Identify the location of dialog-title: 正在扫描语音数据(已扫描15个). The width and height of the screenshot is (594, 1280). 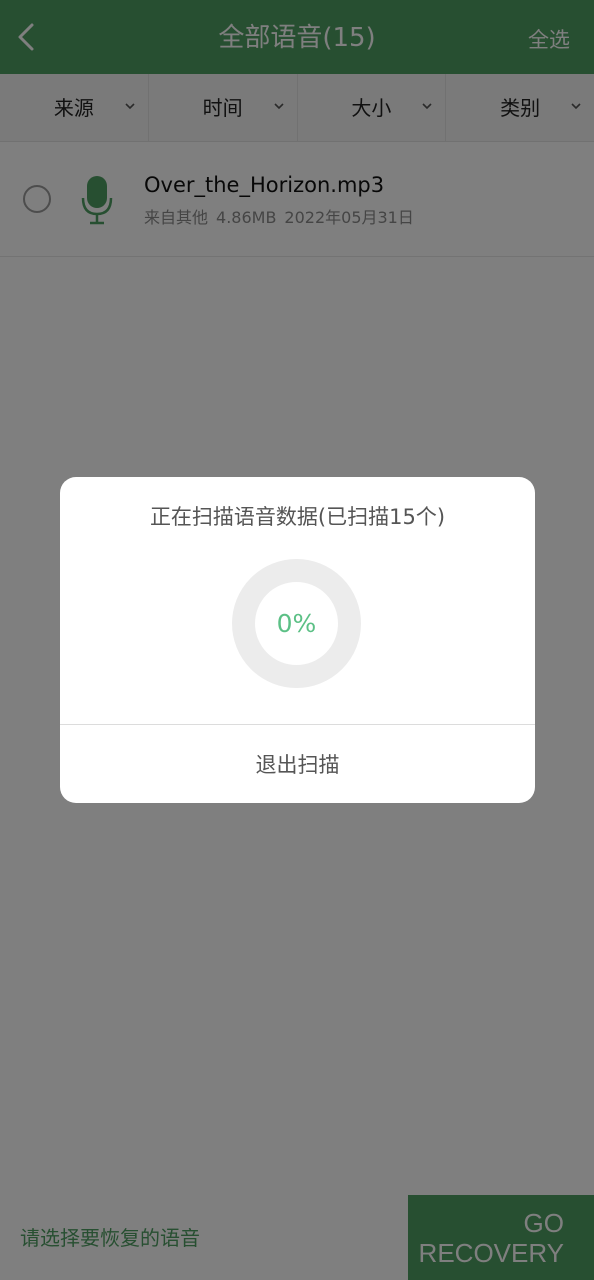
(297, 517).